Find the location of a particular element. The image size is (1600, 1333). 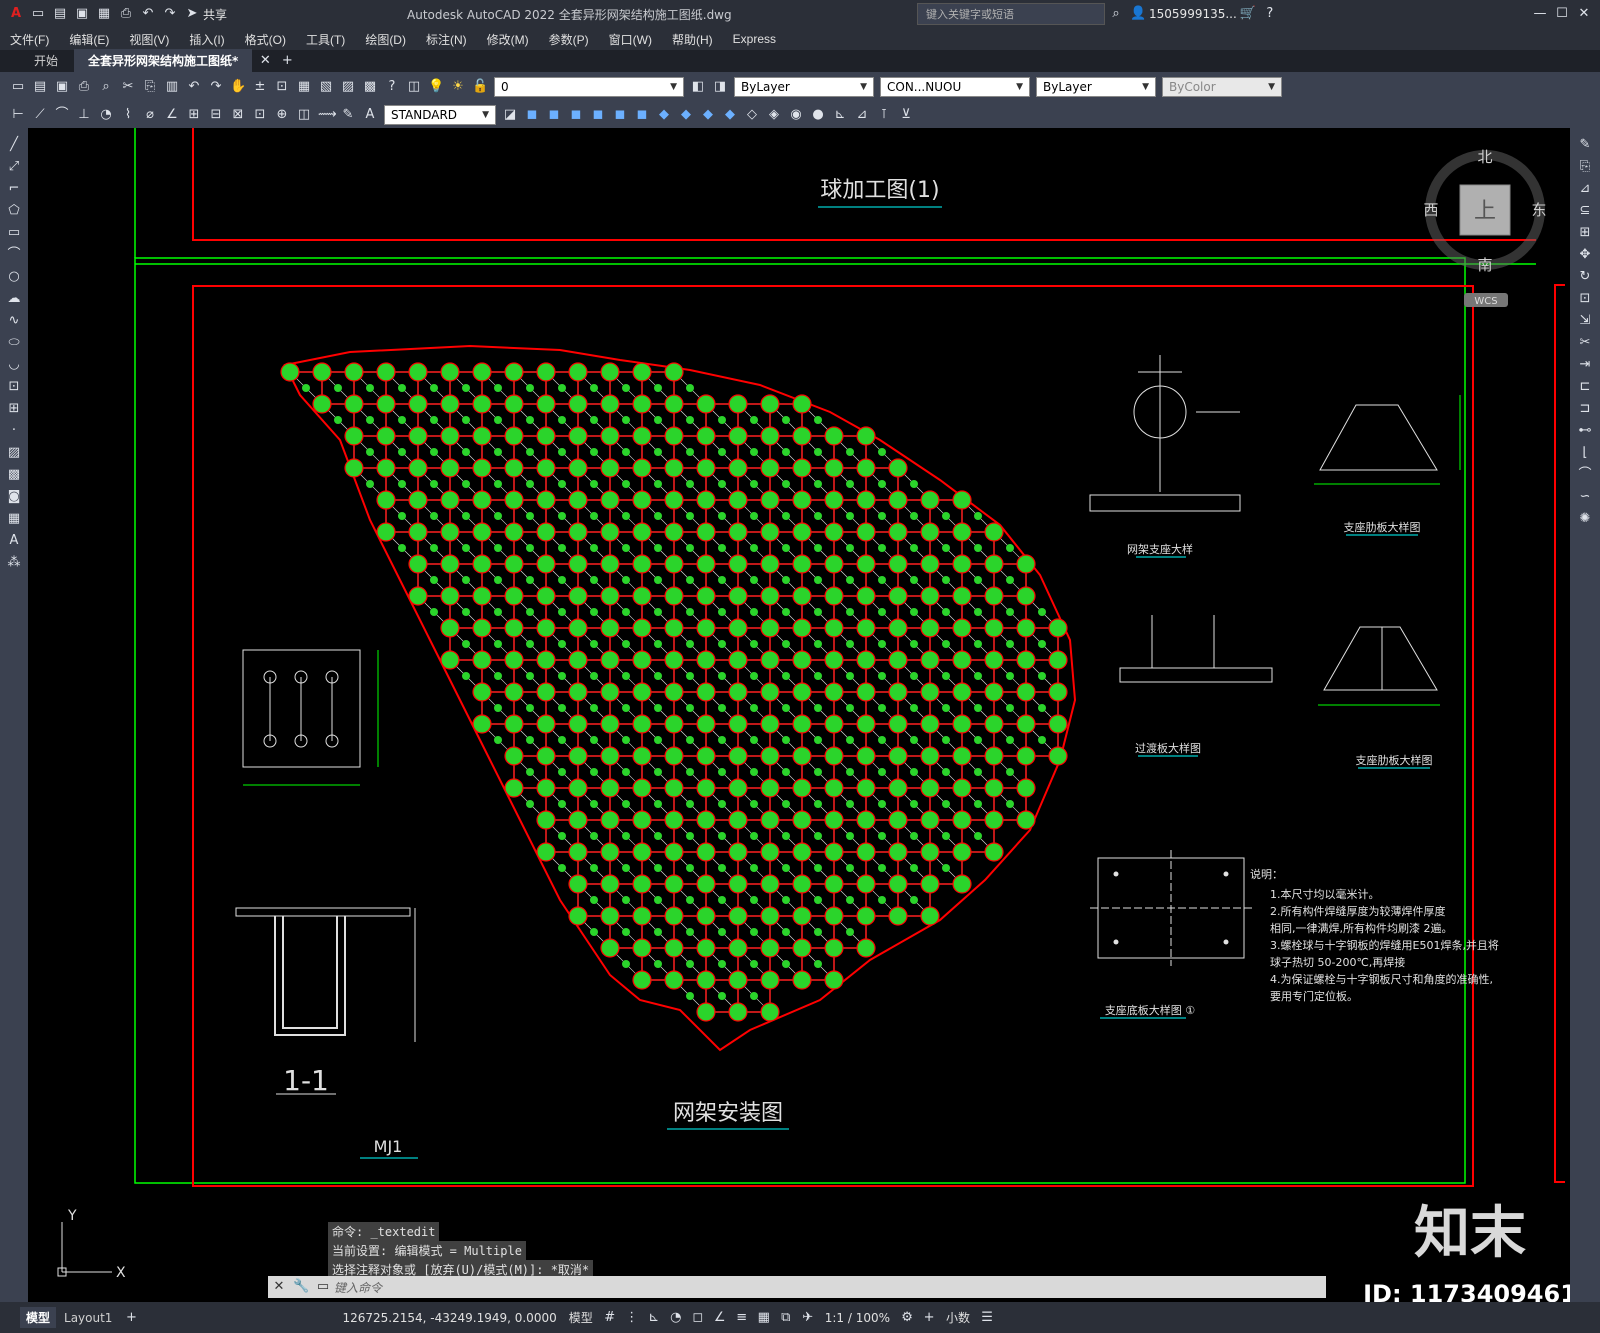

calculator-icon: ▩ is located at coordinates (370, 87).